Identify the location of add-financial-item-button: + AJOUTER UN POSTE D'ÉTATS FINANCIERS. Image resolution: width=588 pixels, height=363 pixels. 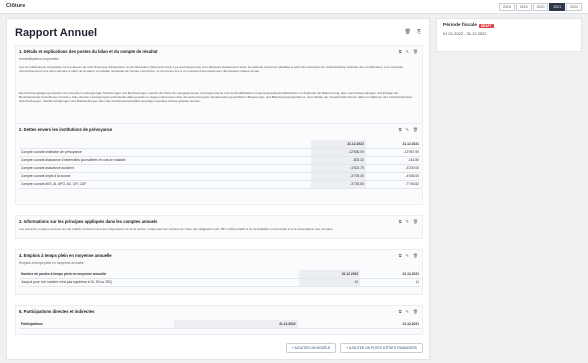
(381, 348).